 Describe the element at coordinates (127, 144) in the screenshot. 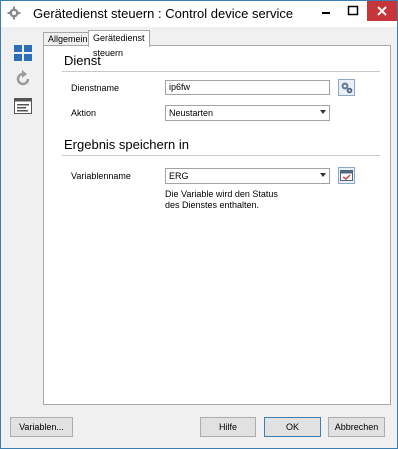

I see `section-heading-result: Ergebnis speichern in` at that location.